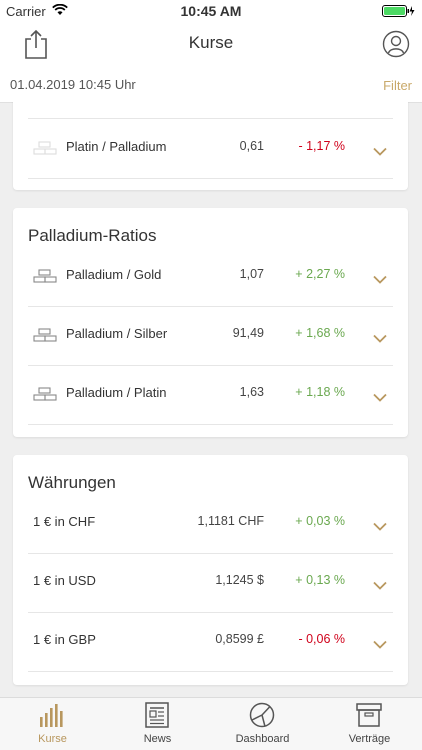  Describe the element at coordinates (210, 336) in the screenshot. I see `rate-row: Palladium / Silber 91,49 + 1,68 %` at that location.